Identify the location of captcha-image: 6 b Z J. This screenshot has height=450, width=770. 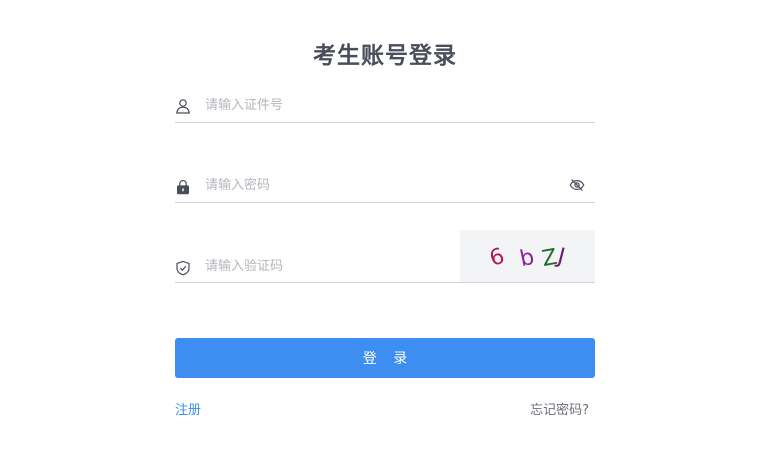
(527, 256).